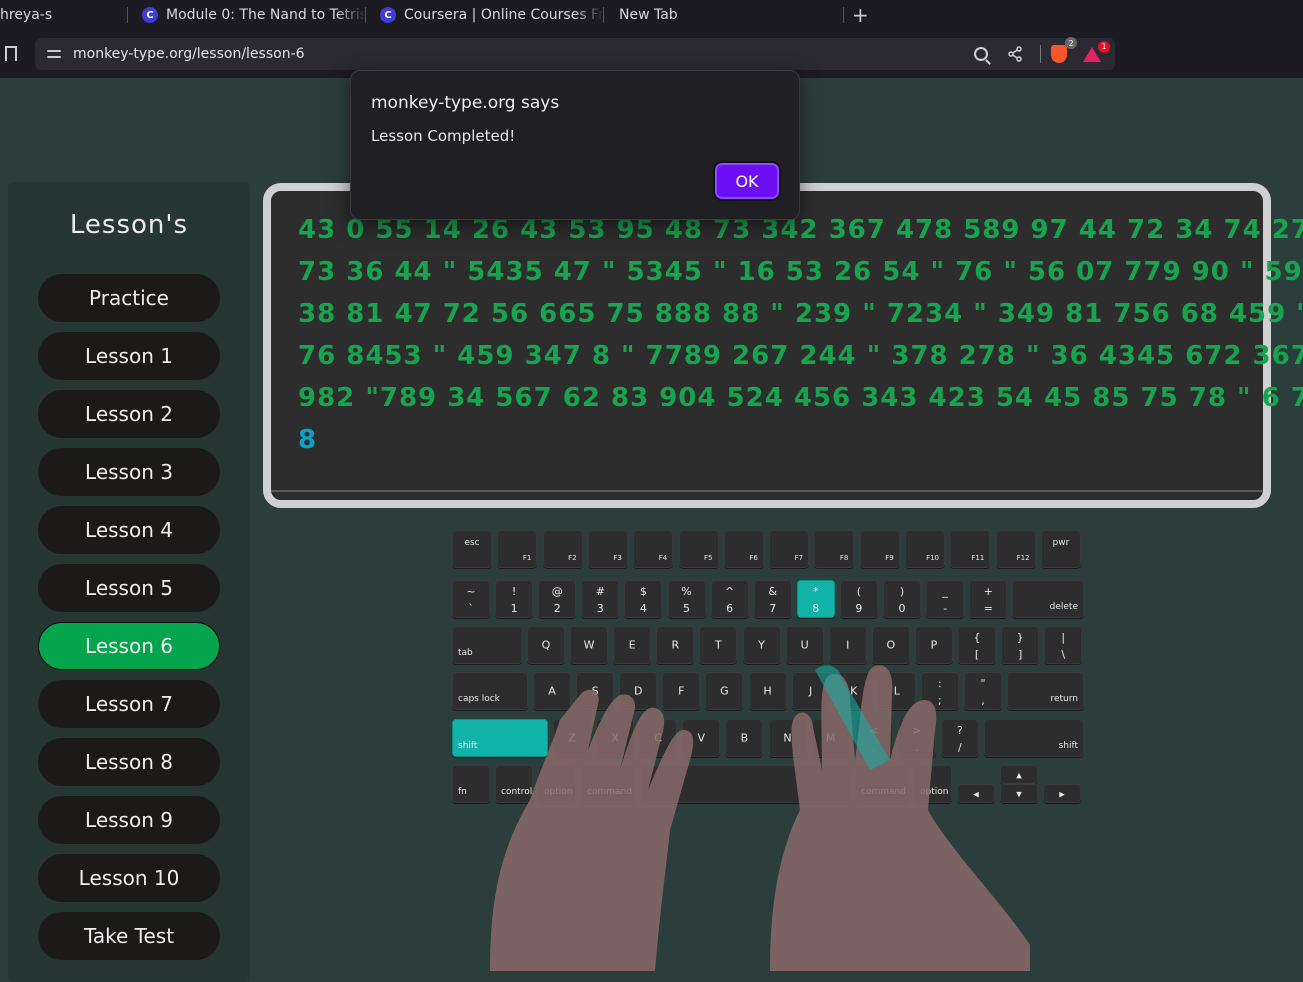 Image resolution: width=1303 pixels, height=982 pixels. What do you see at coordinates (853, 691) in the screenshot?
I see `key-k: K` at bounding box center [853, 691].